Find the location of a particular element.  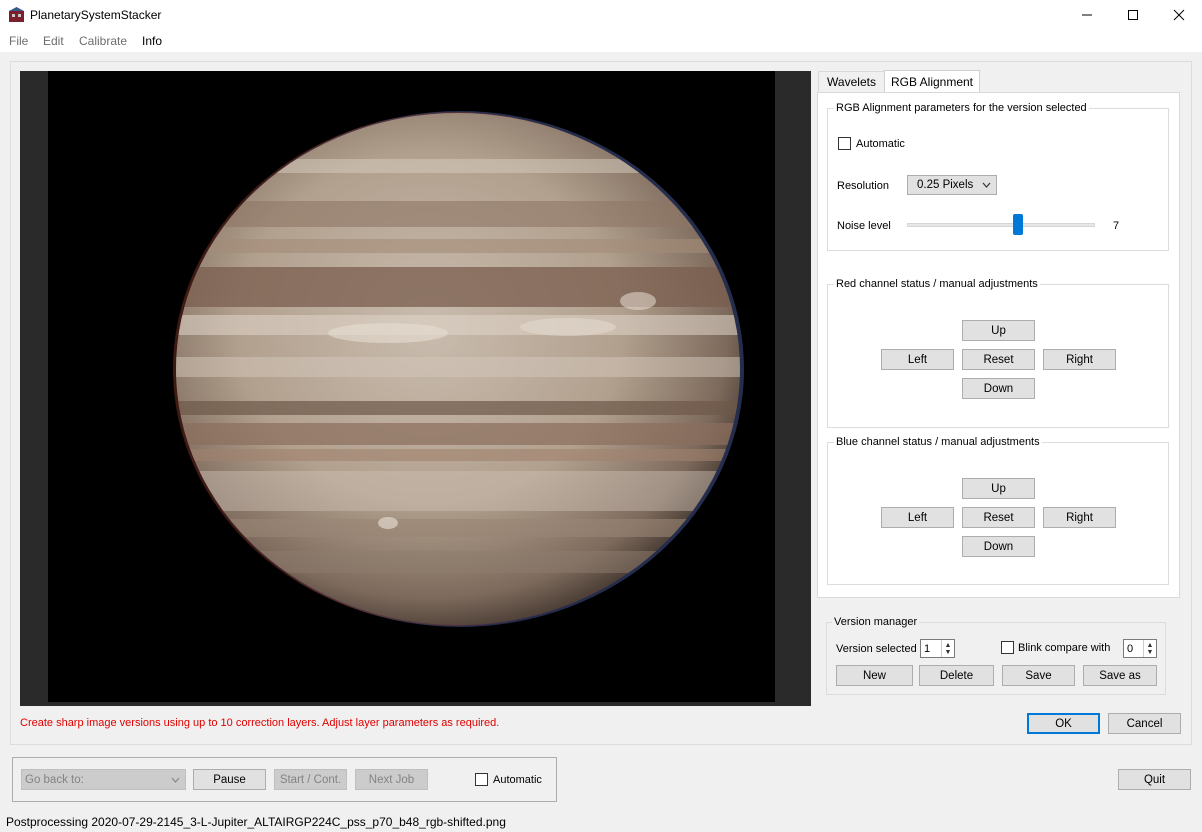

close-icon is located at coordinates (1179, 15).